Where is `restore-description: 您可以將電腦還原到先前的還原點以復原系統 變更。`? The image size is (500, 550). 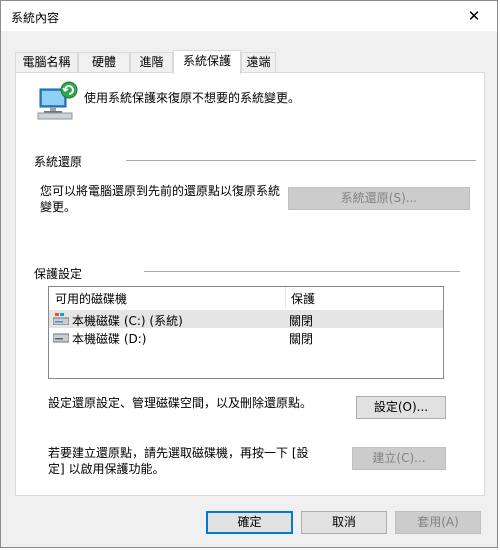
restore-description: 您可以將電腦還原到先前的還原點以復原系統 變更。 is located at coordinates (160, 199).